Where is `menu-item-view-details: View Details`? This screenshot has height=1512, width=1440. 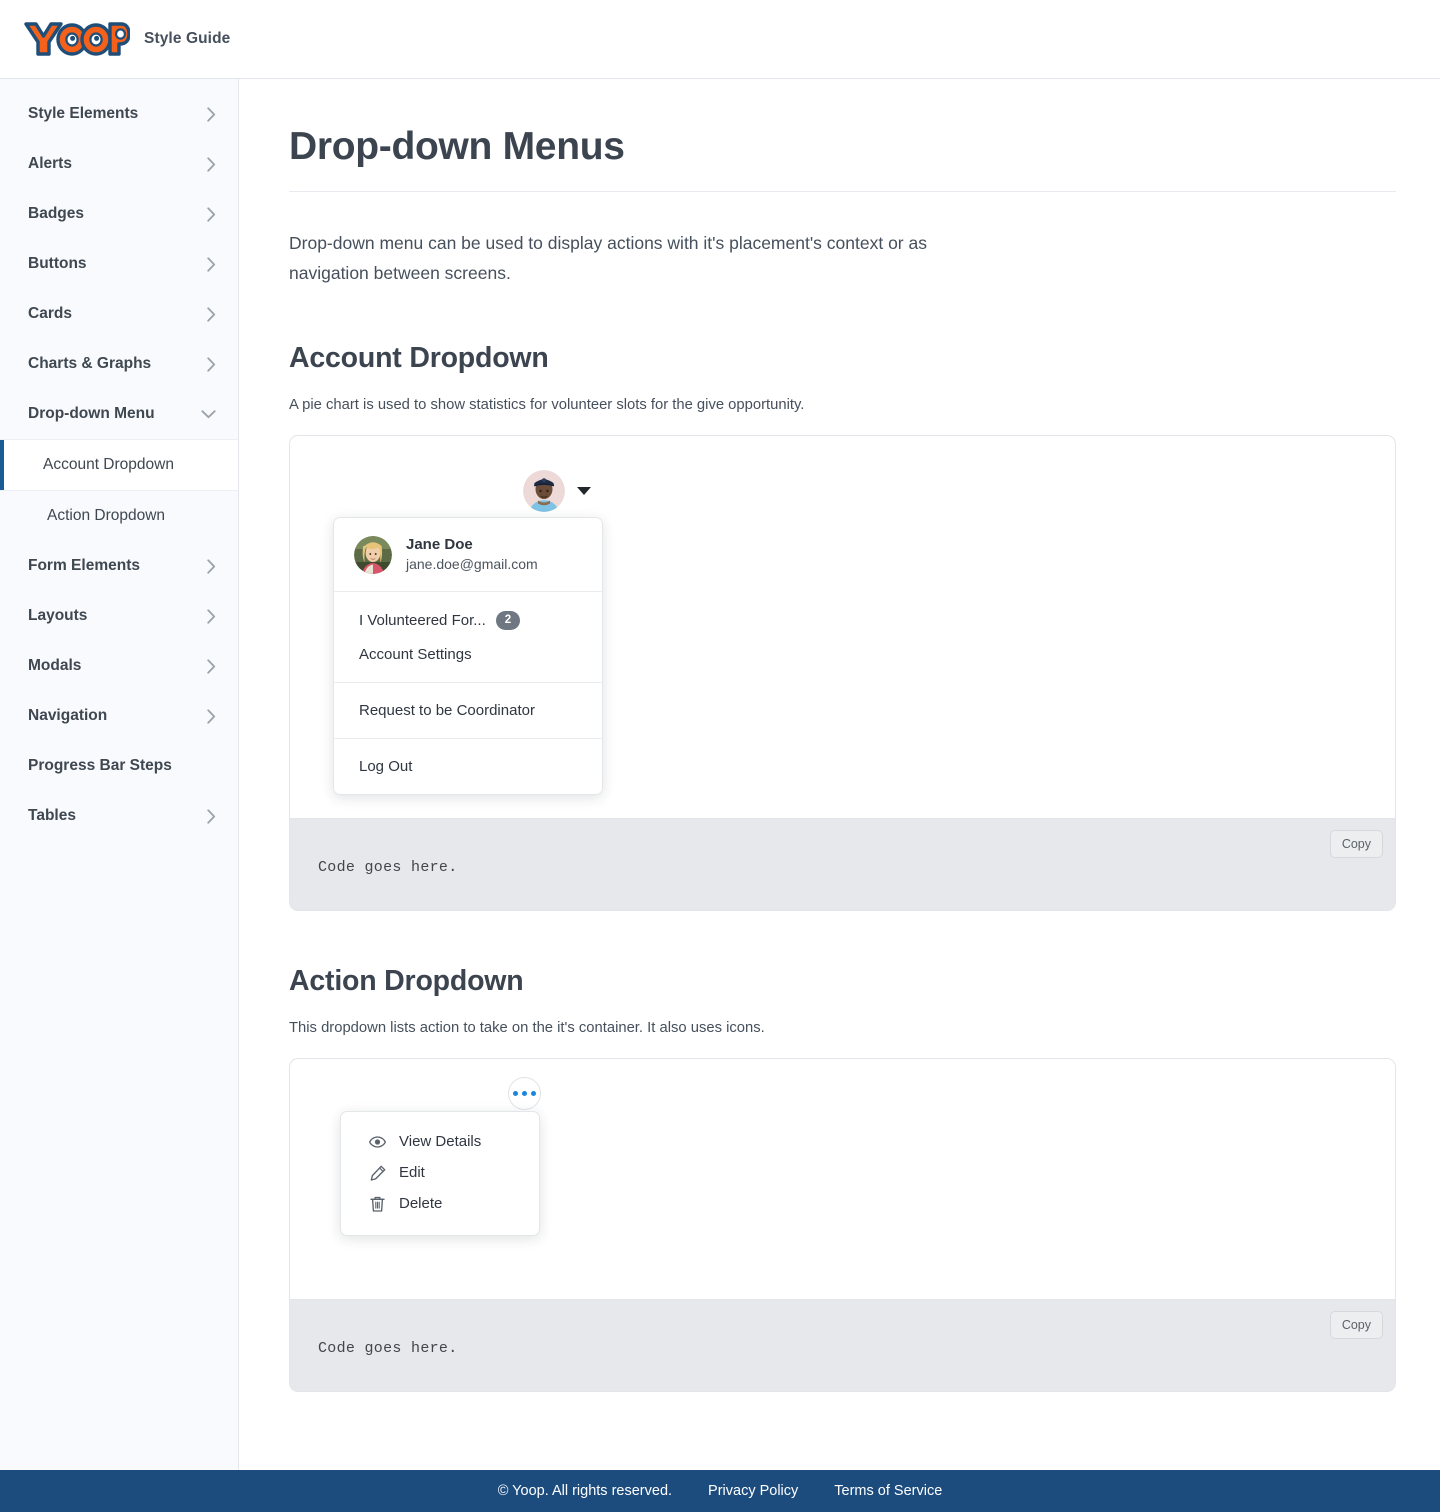 menu-item-view-details: View Details is located at coordinates (440, 1141).